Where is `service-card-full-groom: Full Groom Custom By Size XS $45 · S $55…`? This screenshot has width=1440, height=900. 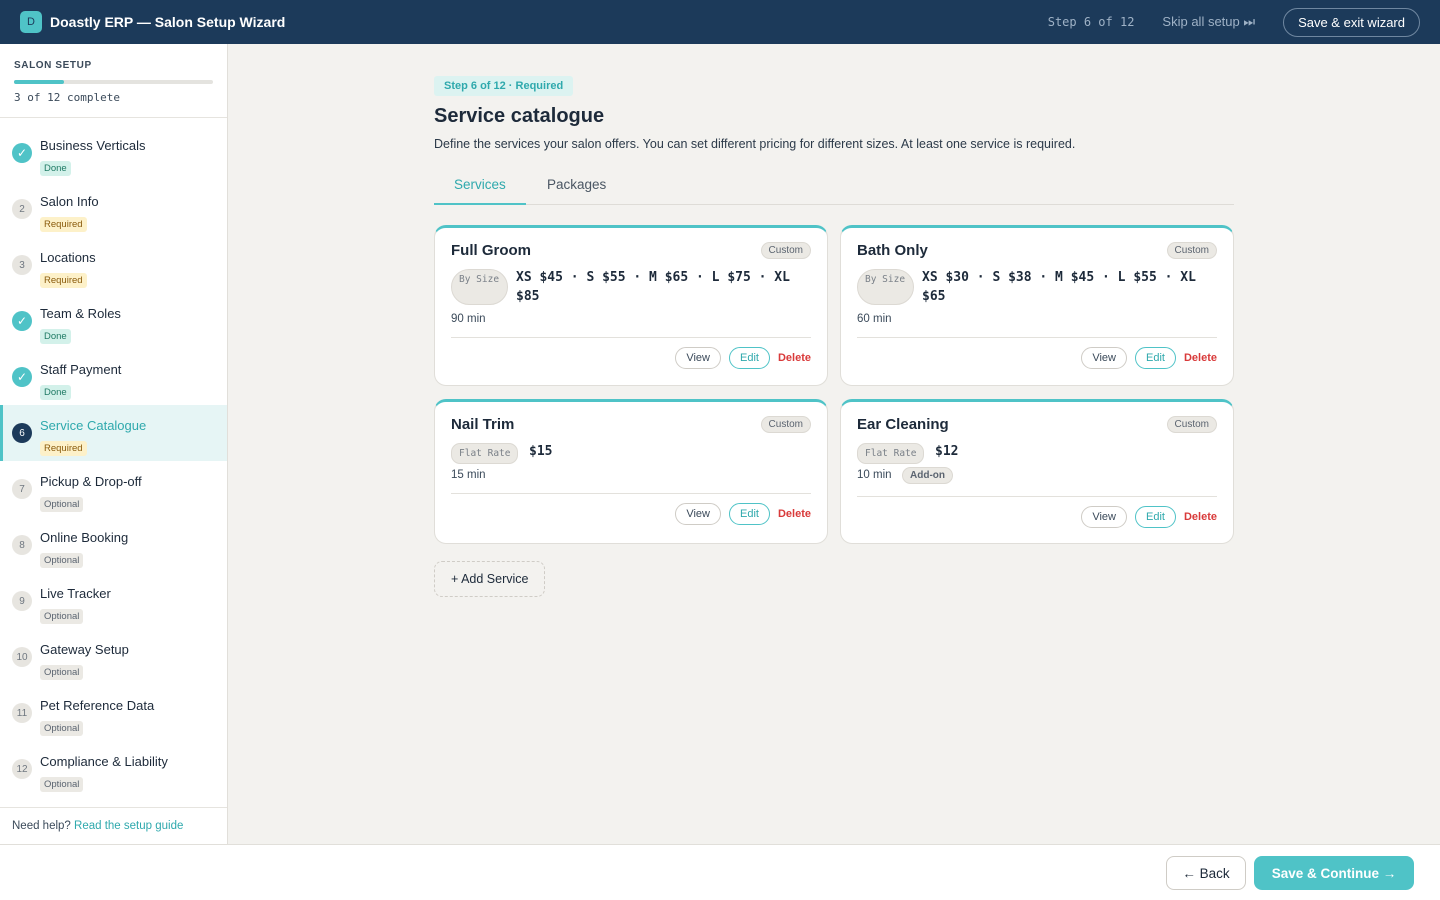
service-card-full-groom: Full Groom Custom By Size XS $45 · S $55… is located at coordinates (631, 305).